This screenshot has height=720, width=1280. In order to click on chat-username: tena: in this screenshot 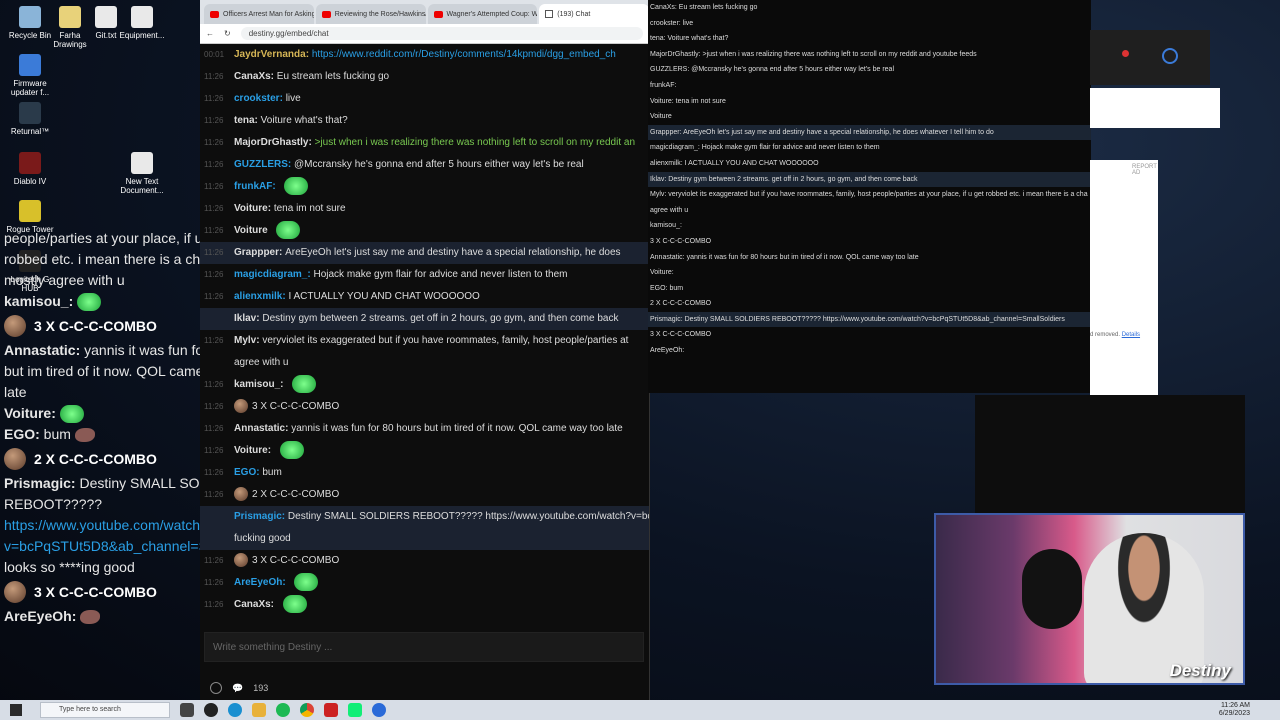, I will do `click(247, 120)`.